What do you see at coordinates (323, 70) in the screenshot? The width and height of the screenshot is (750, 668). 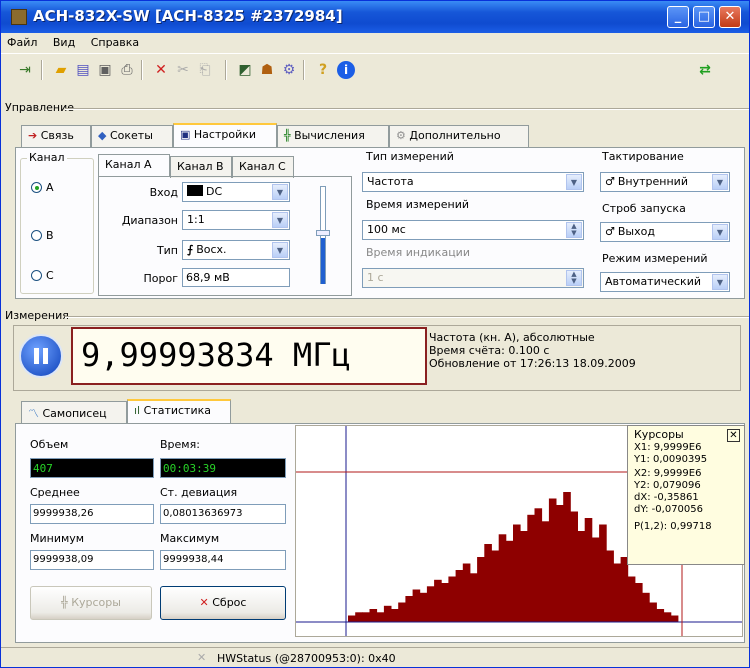 I see `help-icon: ?` at bounding box center [323, 70].